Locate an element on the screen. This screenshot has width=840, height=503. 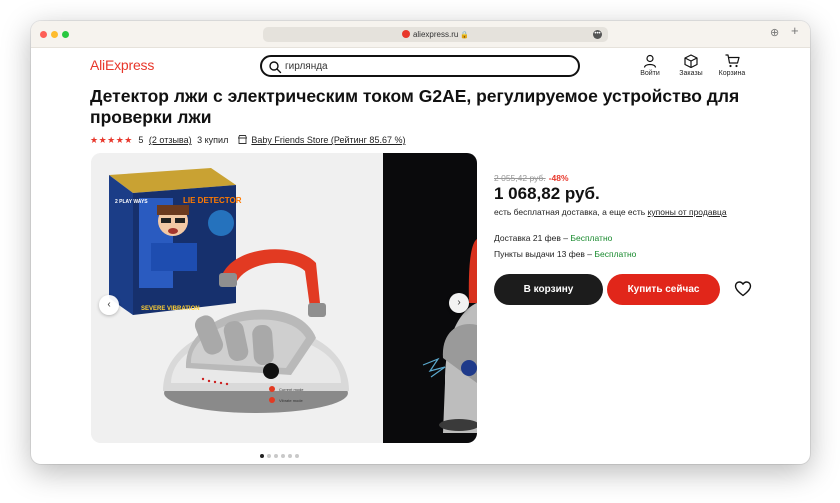
search-icon is located at coordinates (275, 67).